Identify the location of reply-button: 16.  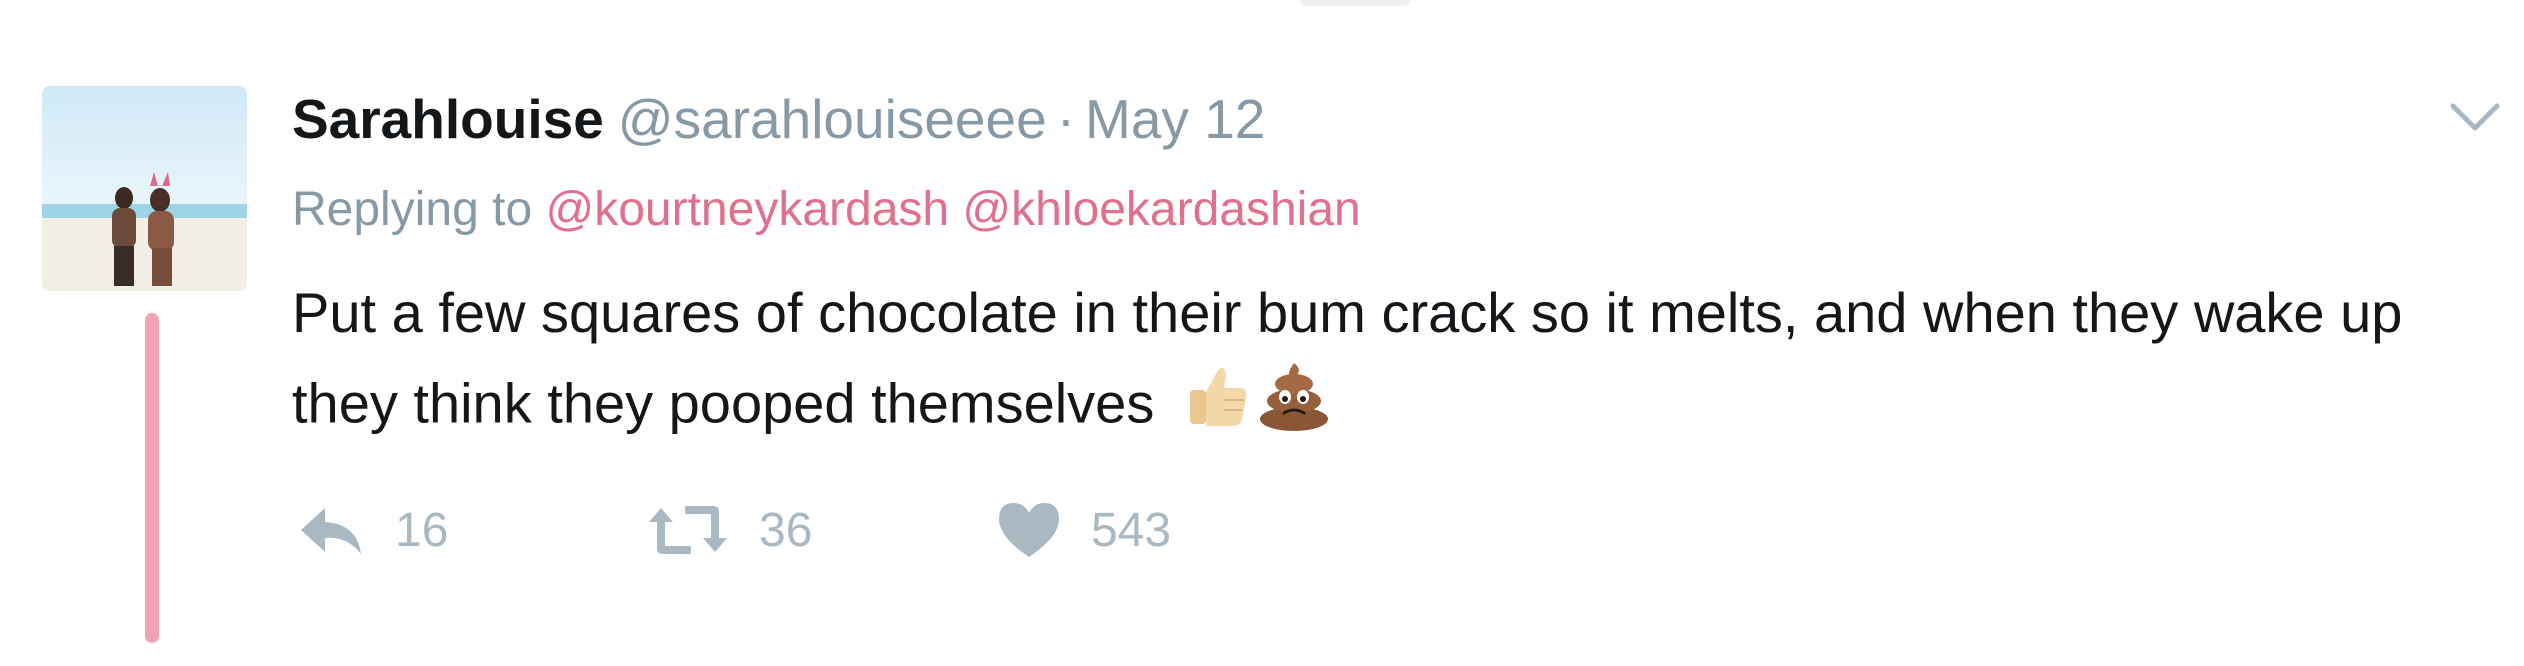
(371, 530).